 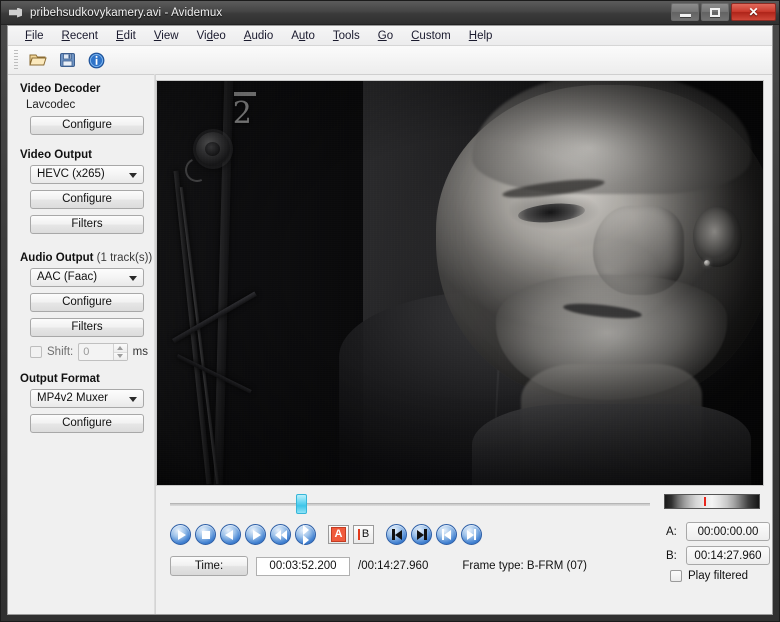 What do you see at coordinates (301, 504) in the screenshot?
I see `seek-handle` at bounding box center [301, 504].